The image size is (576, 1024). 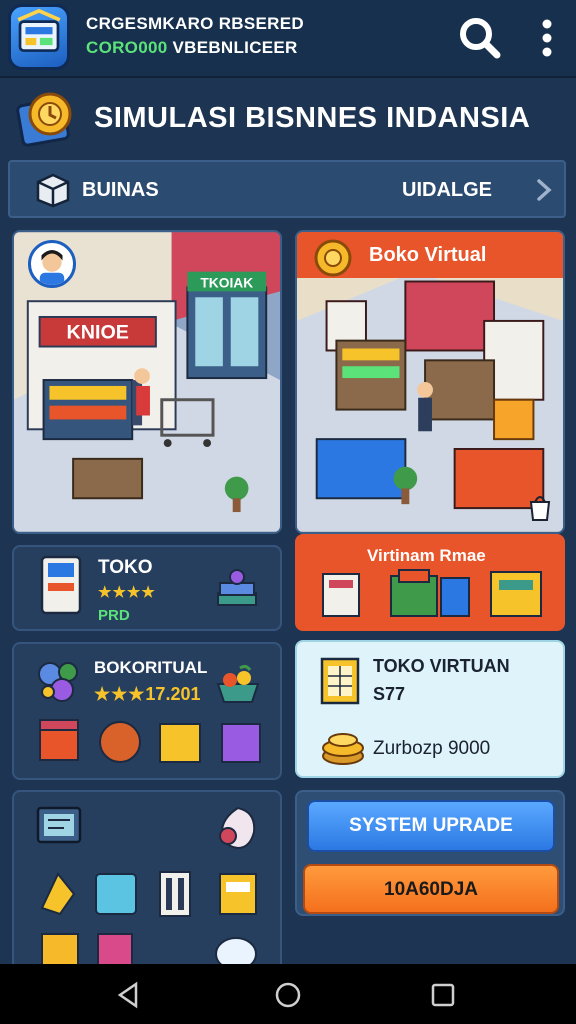 I want to click on chevron-right-icon, so click(x=544, y=190).